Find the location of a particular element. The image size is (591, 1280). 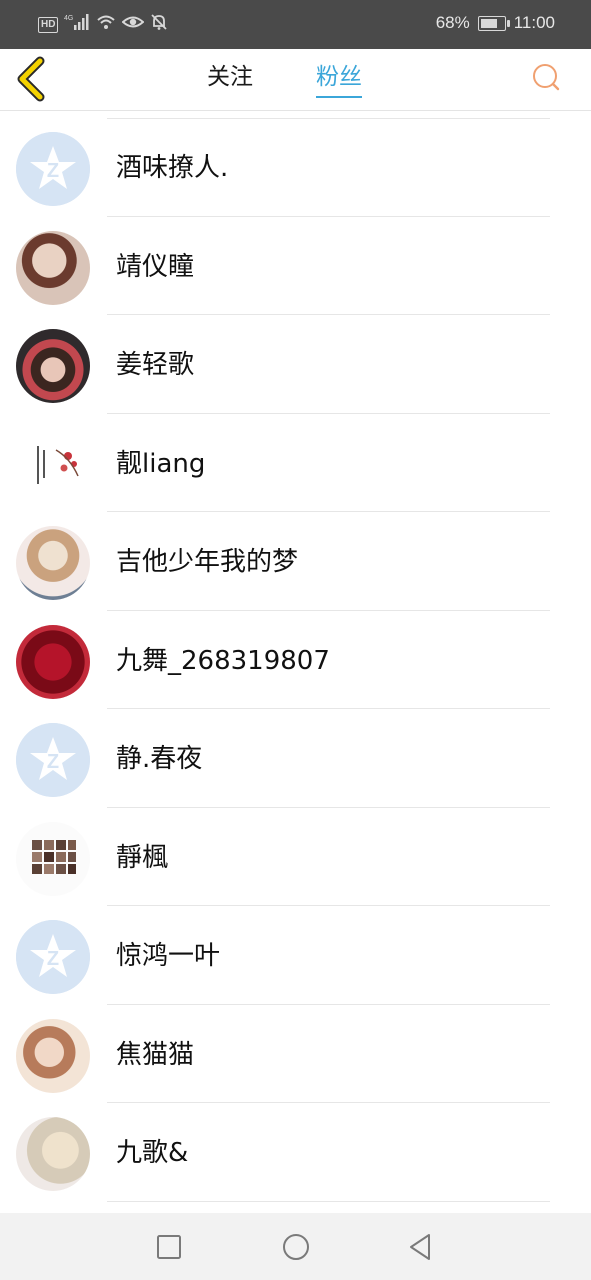

search-icon is located at coordinates (546, 77).